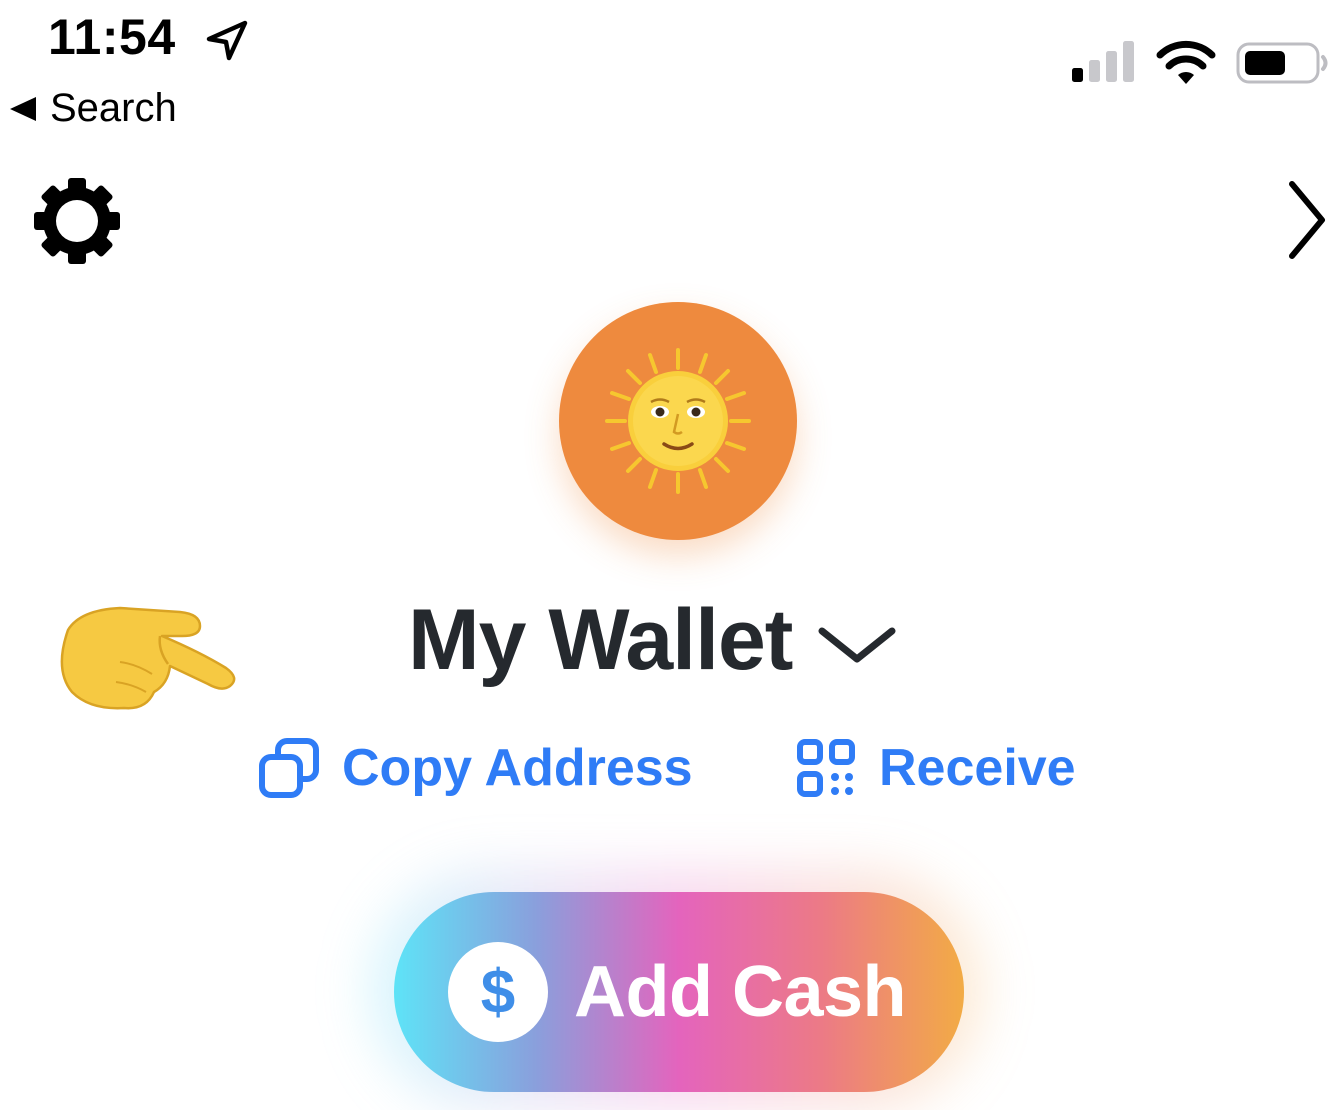 The image size is (1336, 1110). I want to click on receive-button: Receive, so click(935, 768).